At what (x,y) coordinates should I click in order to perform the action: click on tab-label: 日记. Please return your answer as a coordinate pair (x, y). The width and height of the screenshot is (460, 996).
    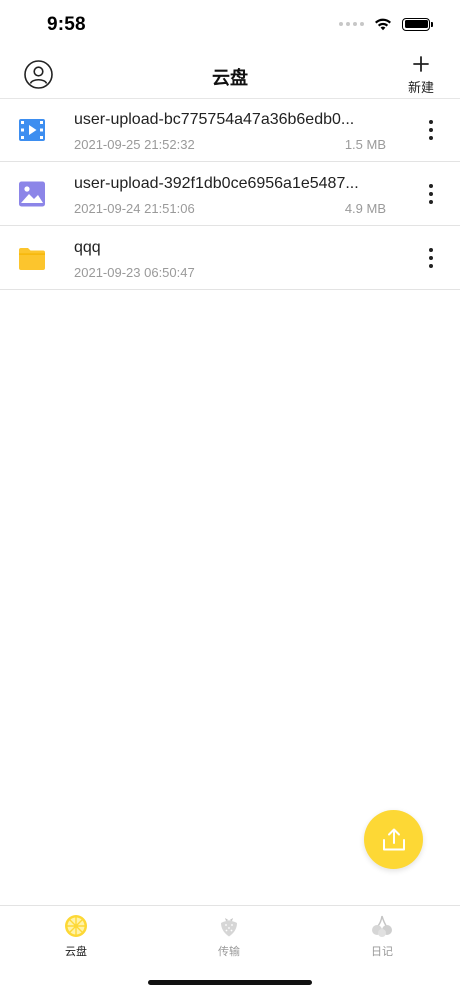
    Looking at the image, I should click on (382, 952).